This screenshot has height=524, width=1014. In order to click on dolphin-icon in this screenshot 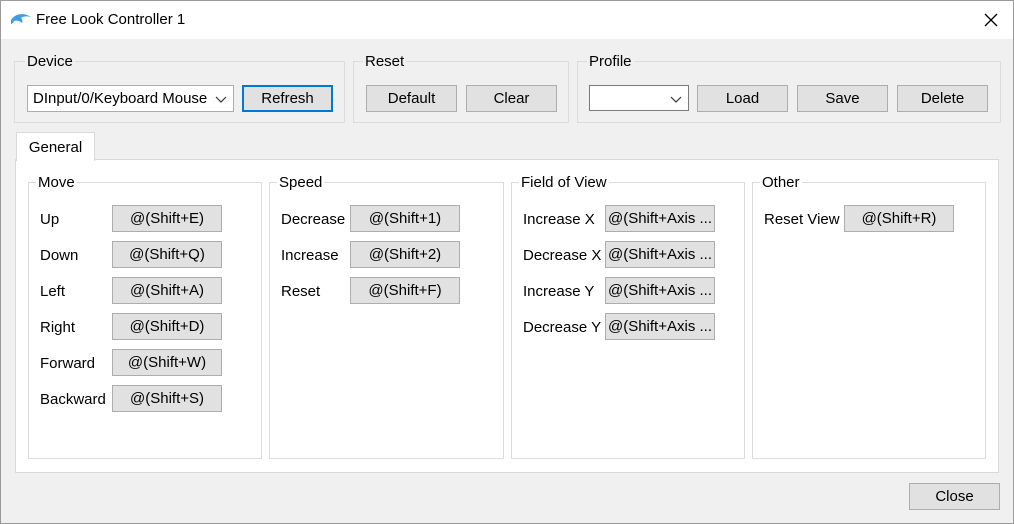, I will do `click(21, 19)`.